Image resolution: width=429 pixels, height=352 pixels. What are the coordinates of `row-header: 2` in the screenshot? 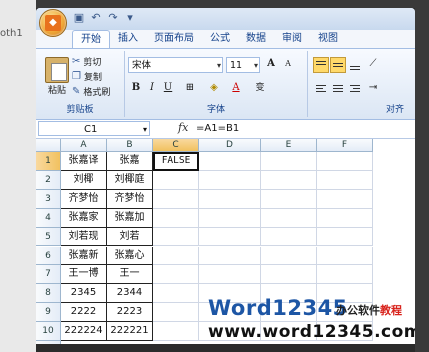 It's located at (48, 180).